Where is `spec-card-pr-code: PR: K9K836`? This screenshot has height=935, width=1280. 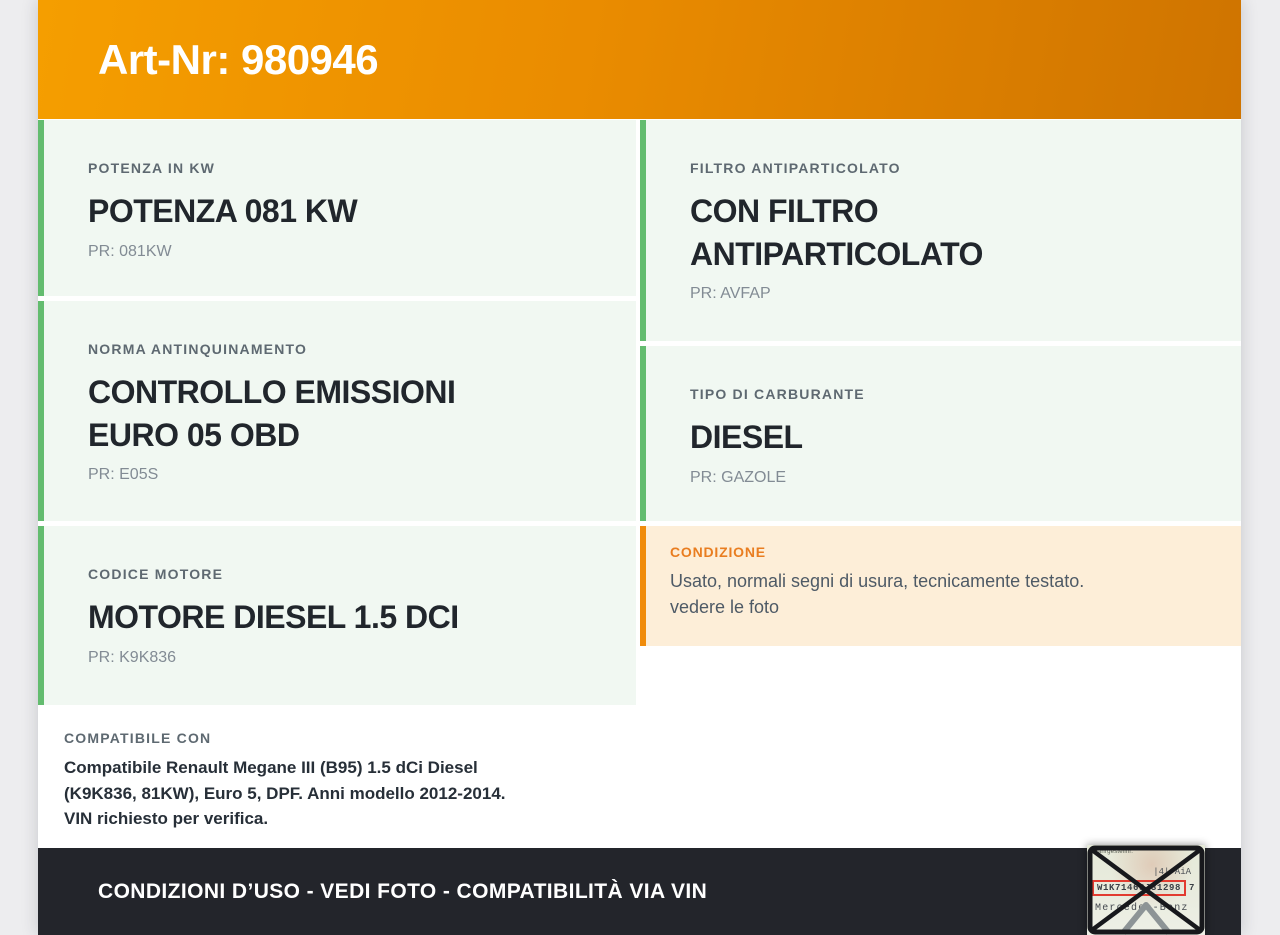
spec-card-pr-code: PR: K9K836 is located at coordinates (132, 657).